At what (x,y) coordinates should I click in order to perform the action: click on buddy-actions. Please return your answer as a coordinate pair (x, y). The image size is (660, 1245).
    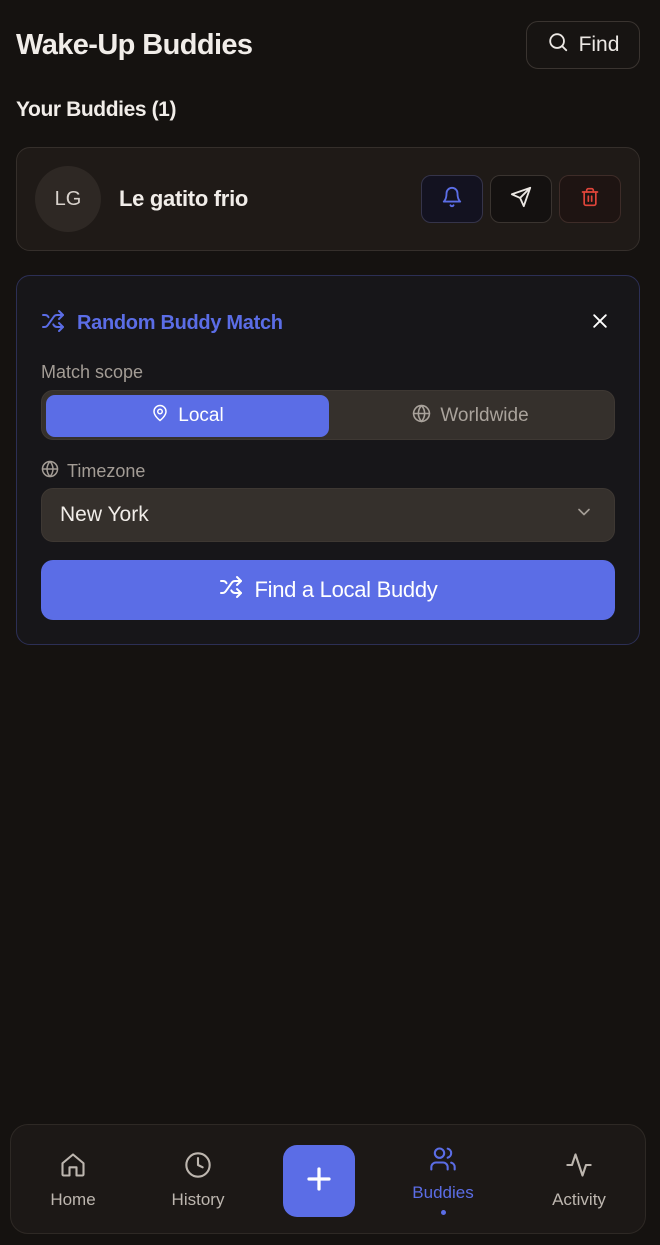
    Looking at the image, I should click on (521, 199).